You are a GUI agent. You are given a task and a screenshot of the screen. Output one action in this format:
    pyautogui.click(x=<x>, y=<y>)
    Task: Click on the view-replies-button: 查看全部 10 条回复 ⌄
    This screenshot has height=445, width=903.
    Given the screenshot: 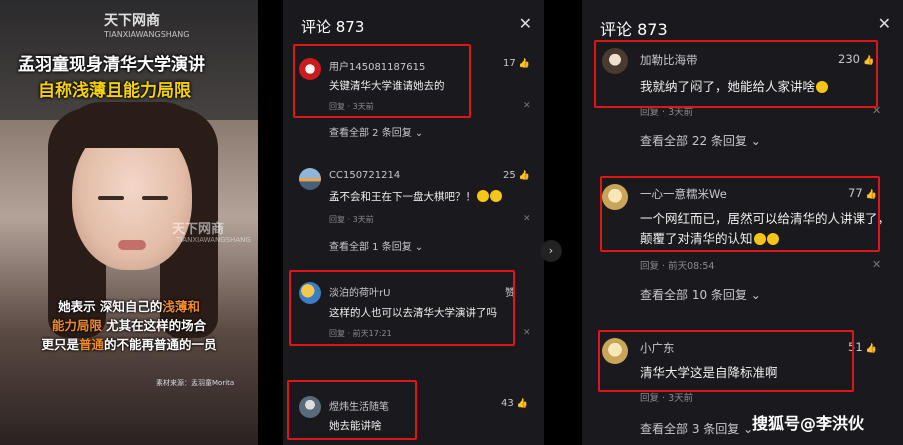 What is the action you would take?
    pyautogui.click(x=700, y=294)
    